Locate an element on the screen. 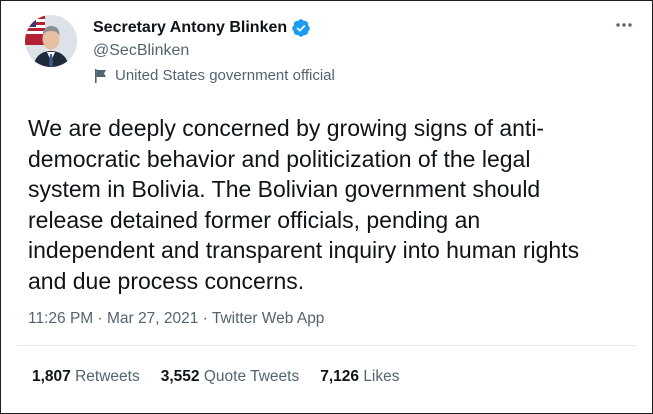 This screenshot has width=653, height=414. government-label-text: United States government official is located at coordinates (225, 75).